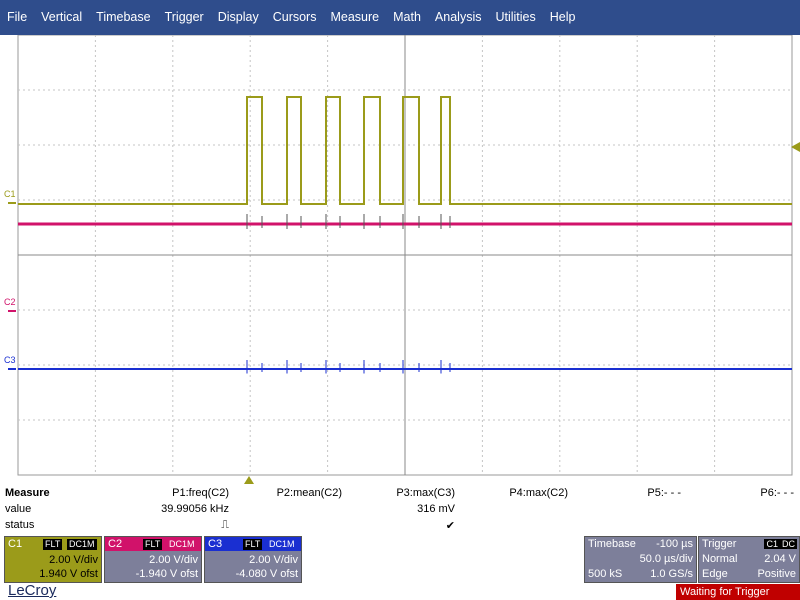 This screenshot has width=800, height=600. I want to click on c2-coupling-tag: DC1M, so click(182, 544).